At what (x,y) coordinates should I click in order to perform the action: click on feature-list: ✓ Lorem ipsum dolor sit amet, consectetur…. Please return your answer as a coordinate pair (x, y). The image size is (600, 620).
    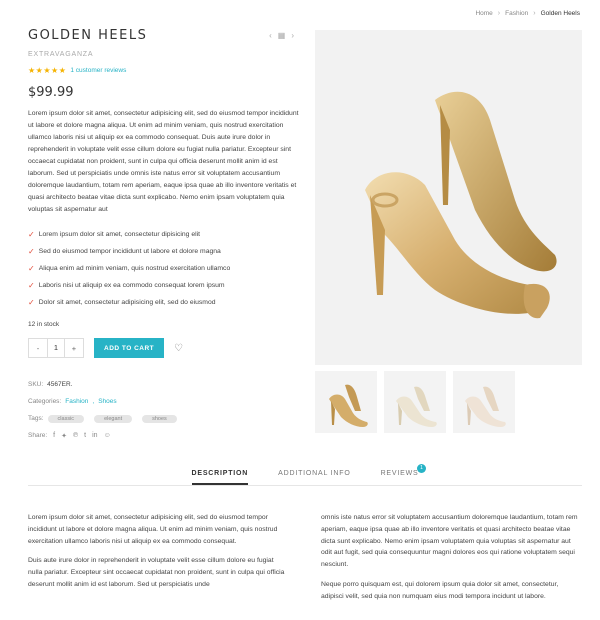
    Looking at the image, I should click on (164, 268).